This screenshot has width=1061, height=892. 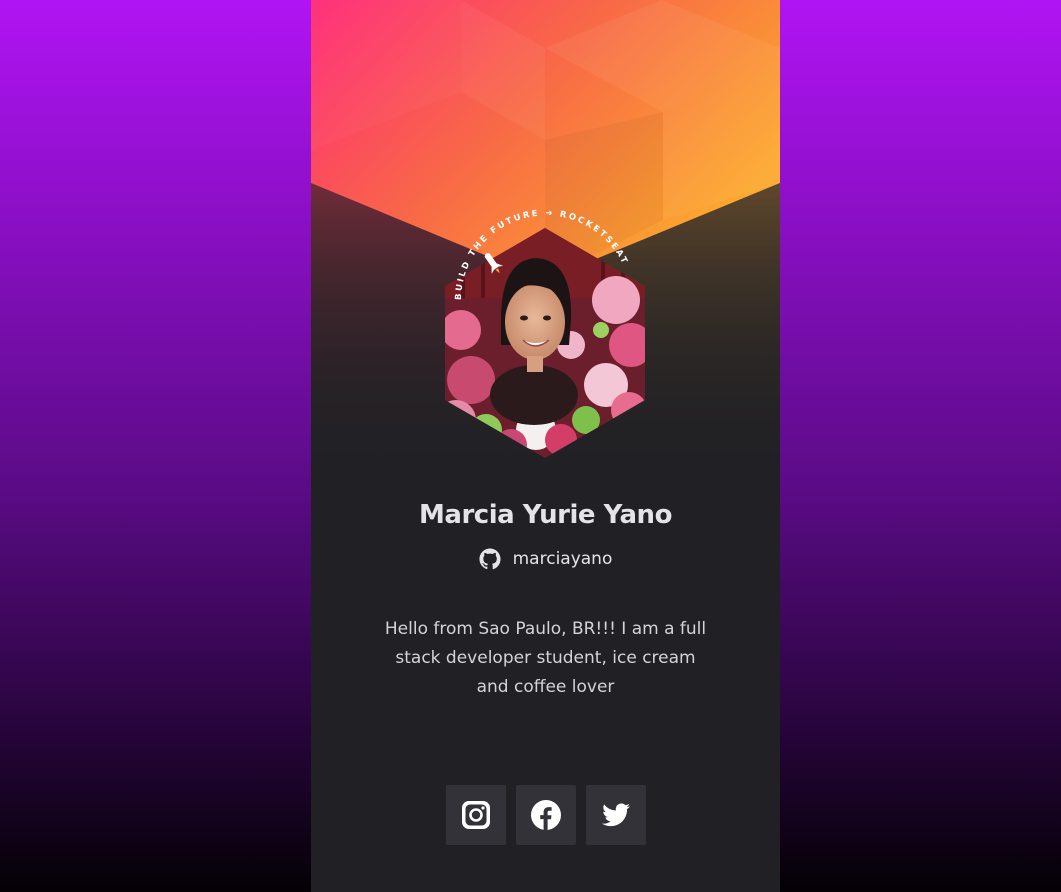 I want to click on twitter-button, so click(x=615, y=815).